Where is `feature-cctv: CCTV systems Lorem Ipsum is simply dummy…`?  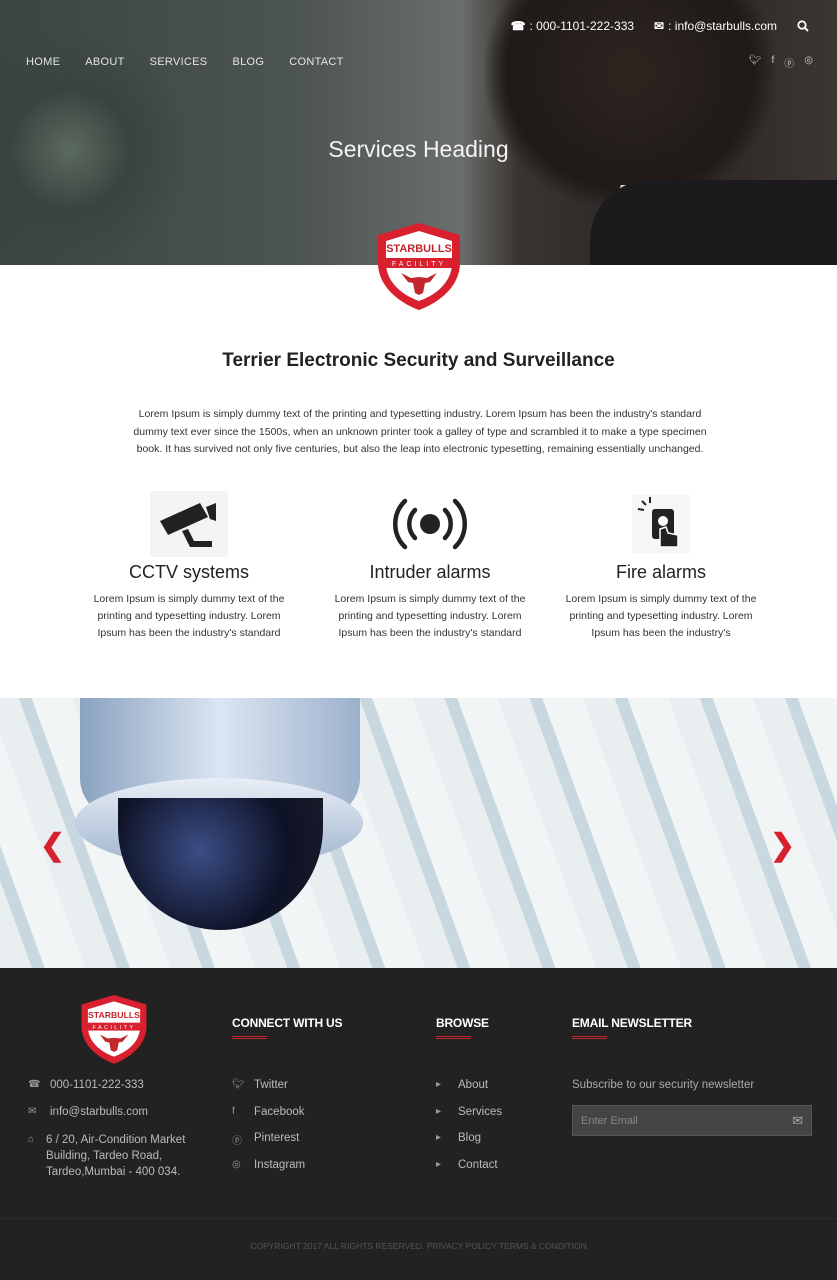
feature-cctv: CCTV systems Lorem Ipsum is simply dummy… is located at coordinates (189, 566).